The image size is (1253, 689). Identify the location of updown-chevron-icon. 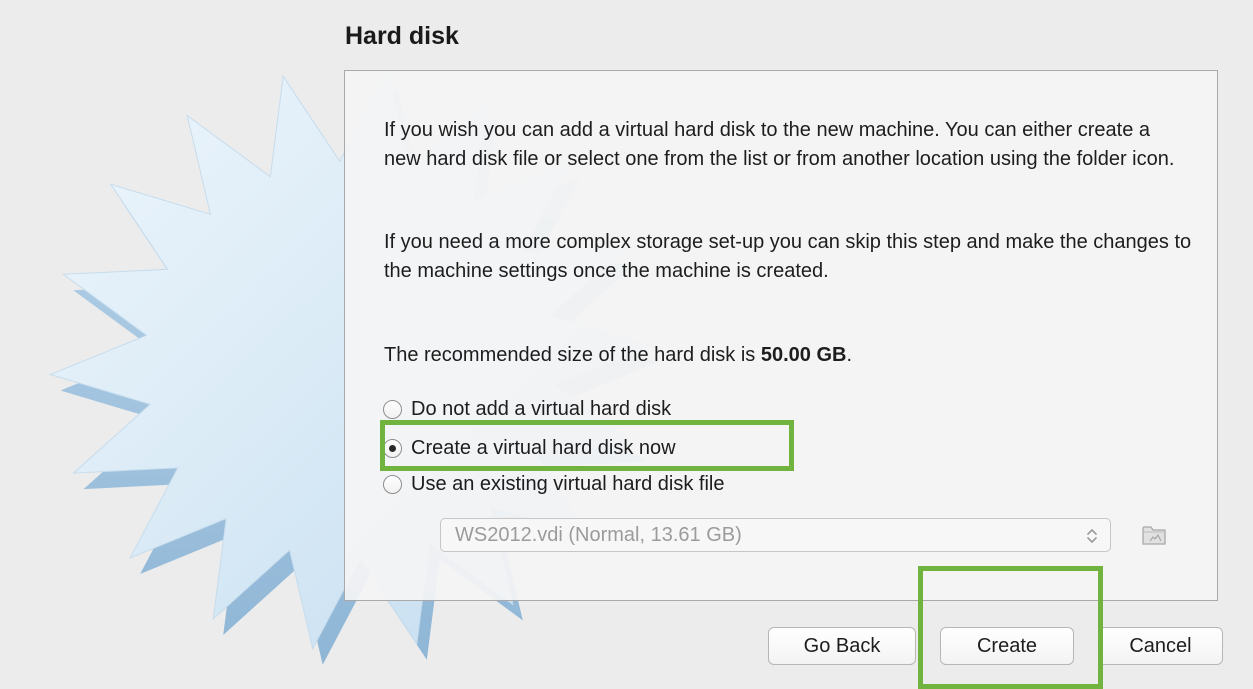
(1092, 536).